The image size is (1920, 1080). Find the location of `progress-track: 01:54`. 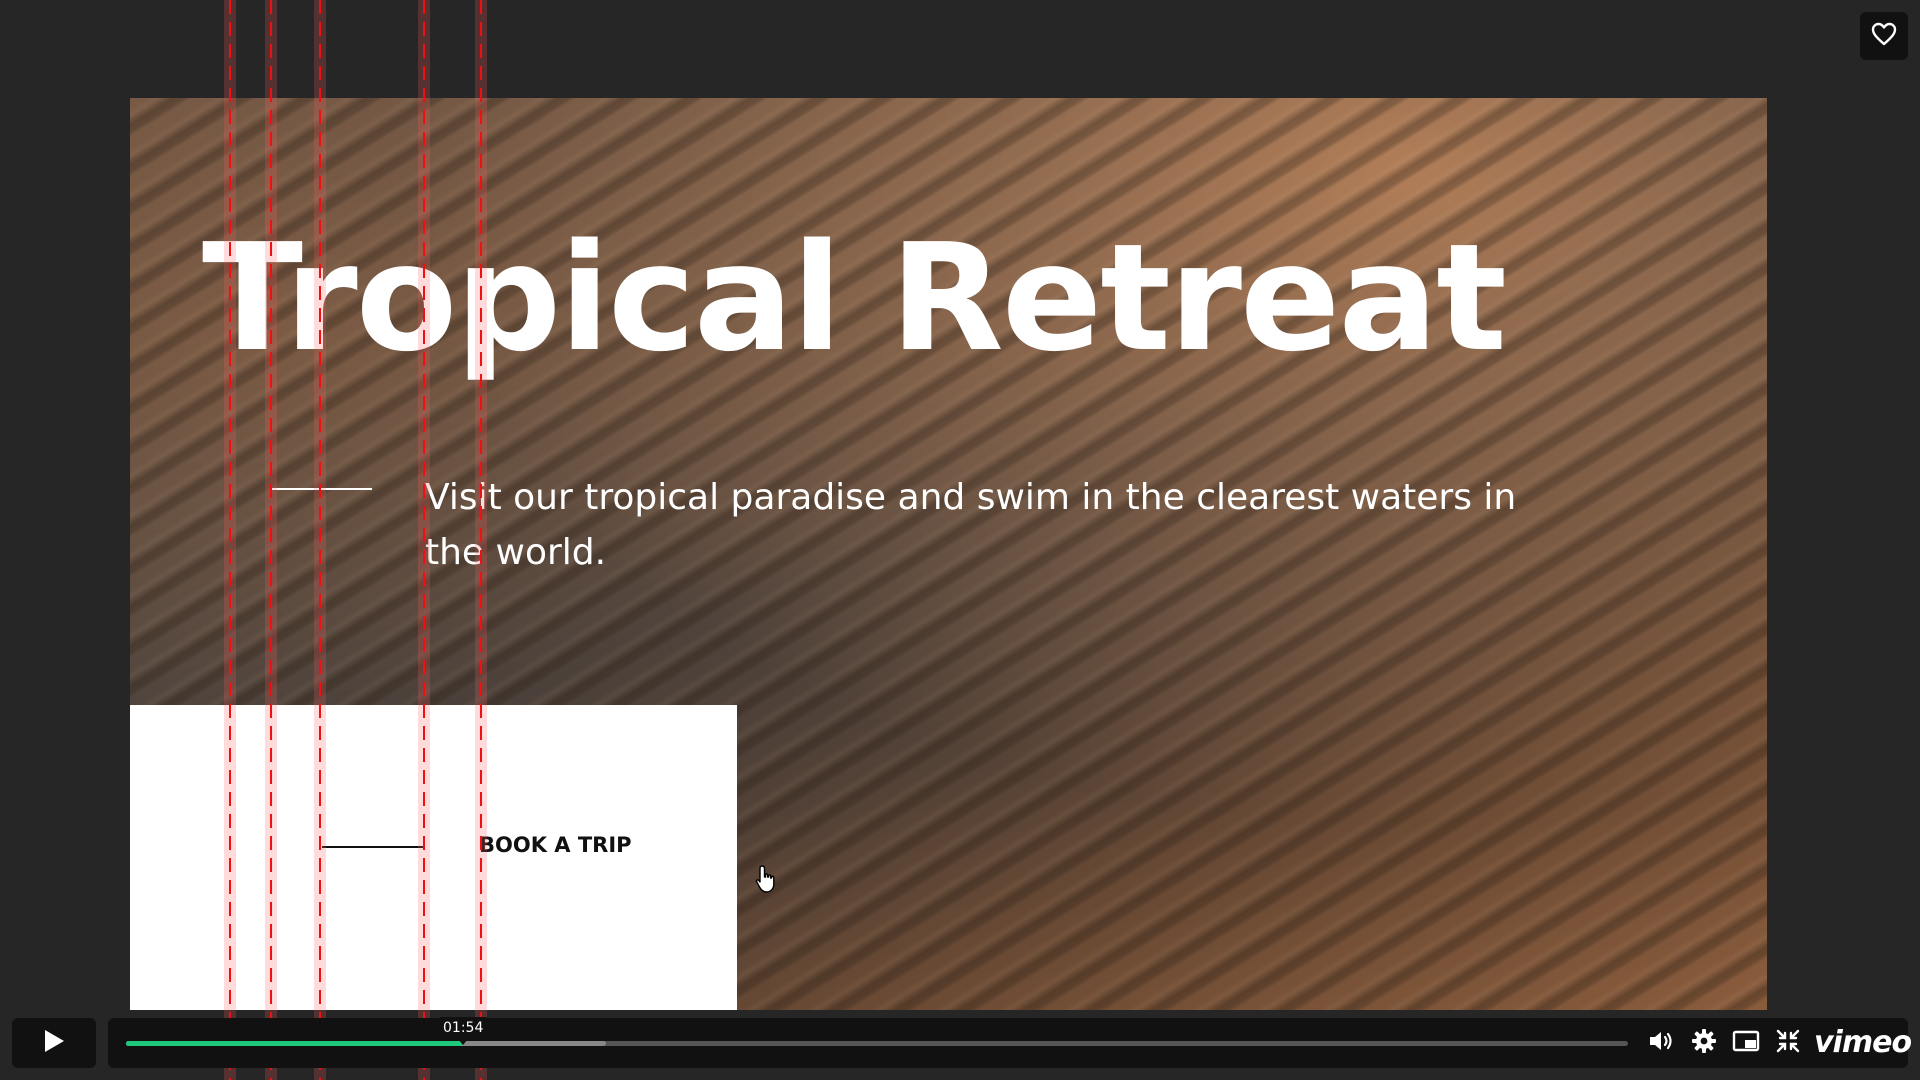

progress-track: 01:54 is located at coordinates (877, 1031).